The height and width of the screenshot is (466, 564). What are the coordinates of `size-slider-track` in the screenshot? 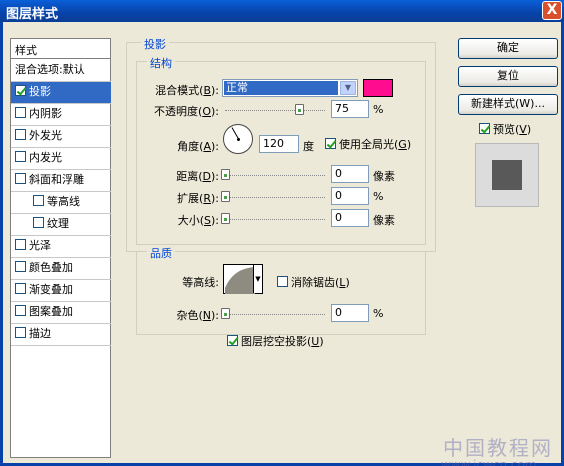 It's located at (275, 219).